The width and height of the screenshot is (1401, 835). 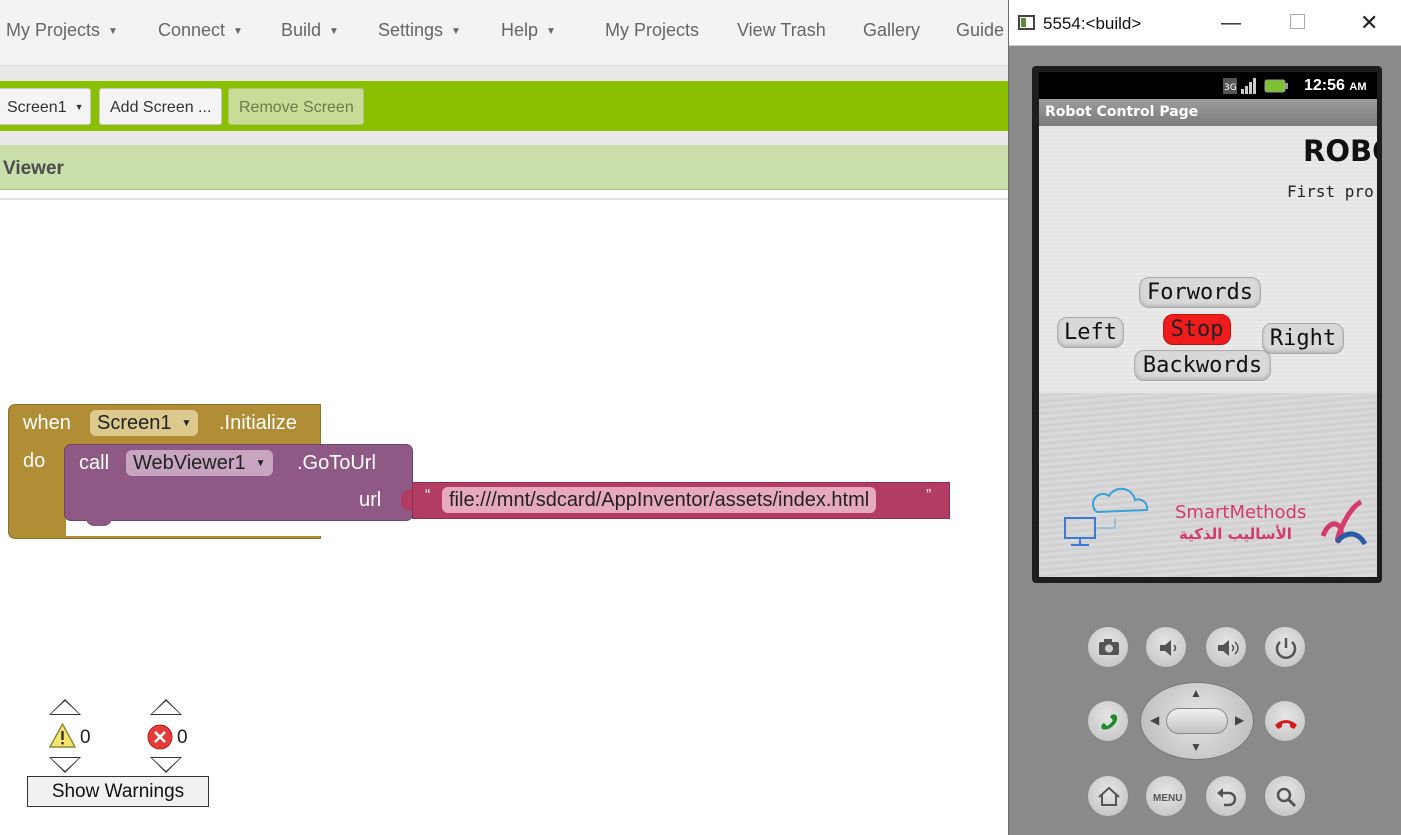 I want to click on svg-text: 3G, so click(x=1230, y=88).